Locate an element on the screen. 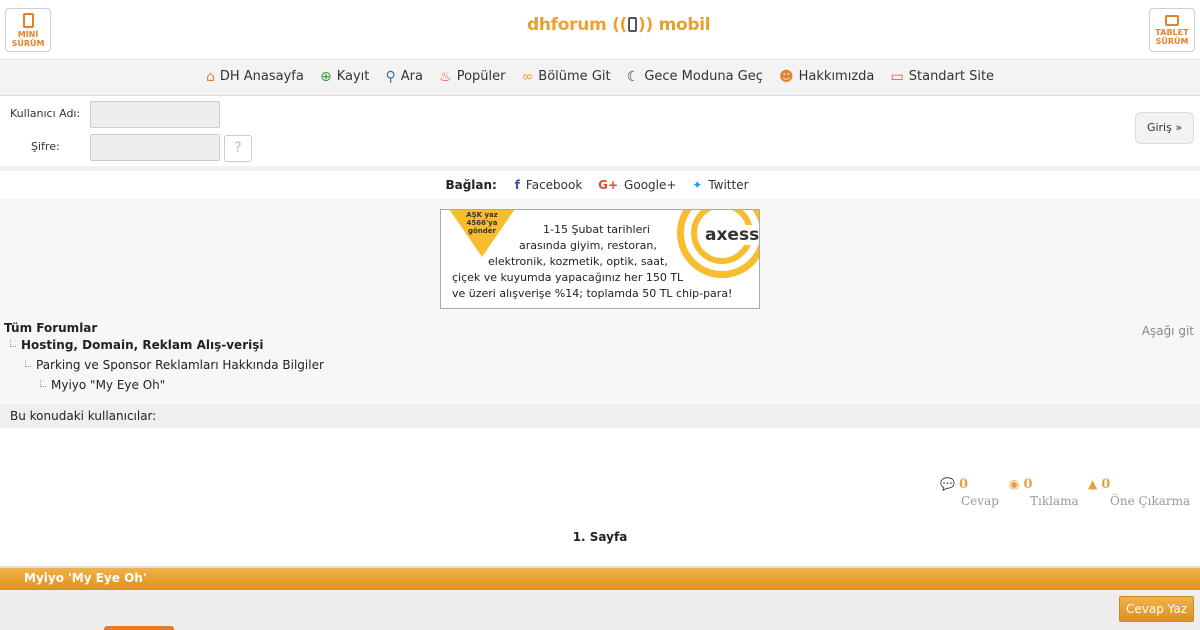 Image resolution: width=1200 pixels, height=630 pixels. user-plus-icon: ⊕ is located at coordinates (325, 77).